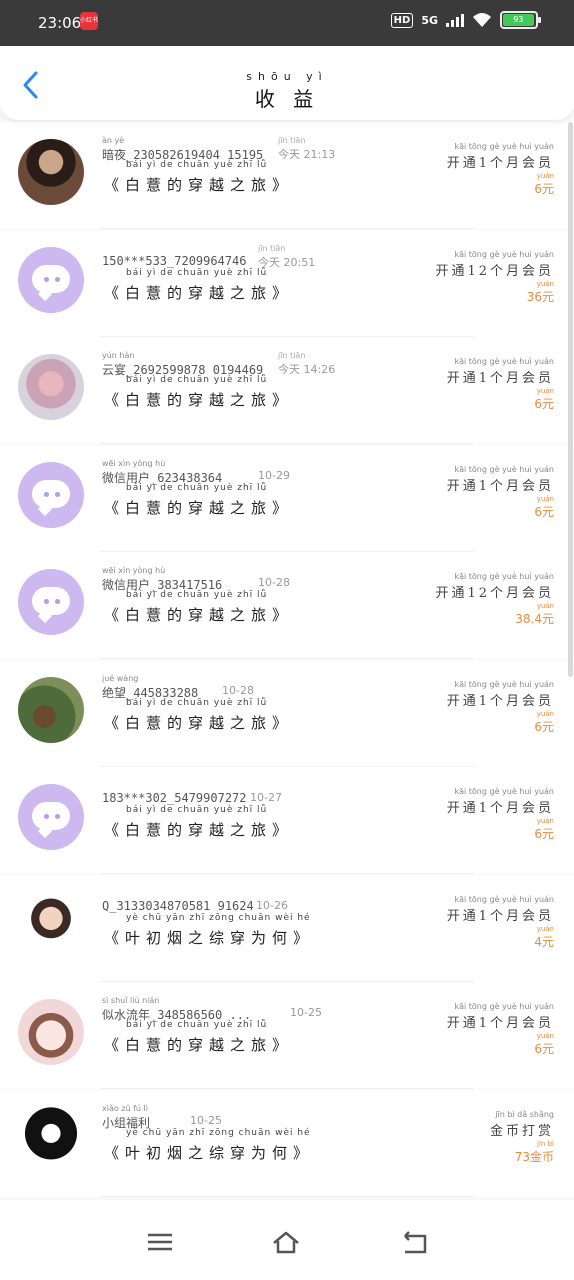 This screenshot has width=574, height=1280. I want to click on row-divider, so click(287, 1196).